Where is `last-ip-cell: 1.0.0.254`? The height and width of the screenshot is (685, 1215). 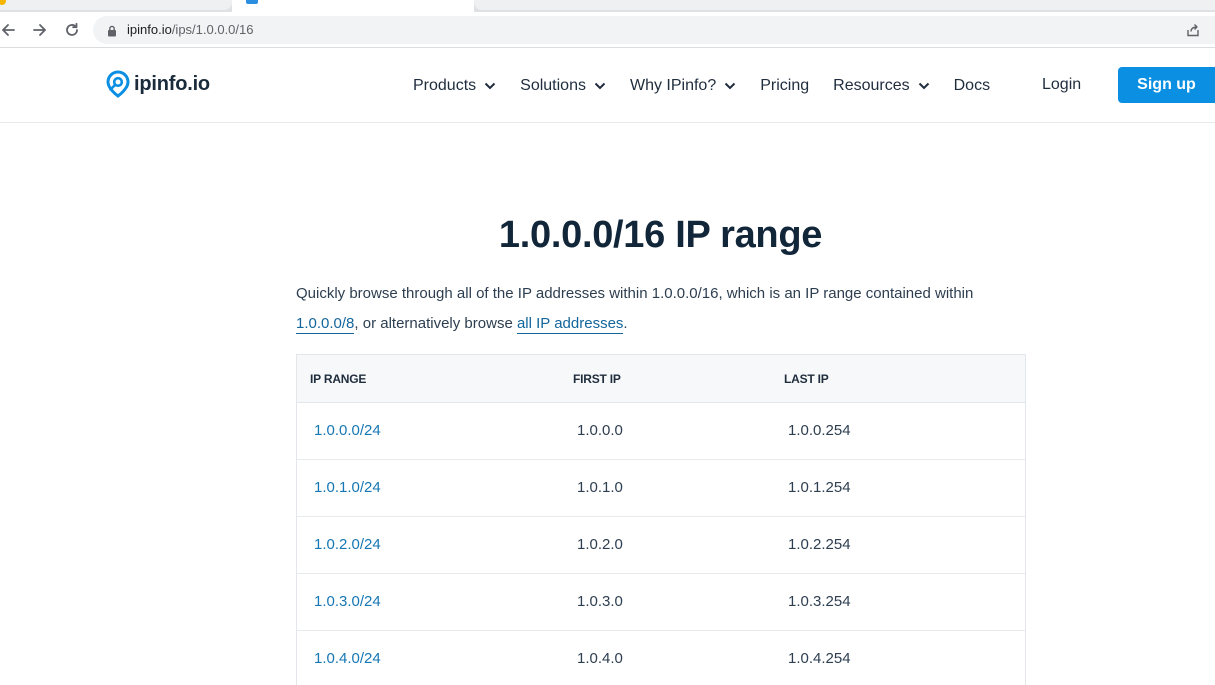
last-ip-cell: 1.0.0.254 is located at coordinates (819, 430).